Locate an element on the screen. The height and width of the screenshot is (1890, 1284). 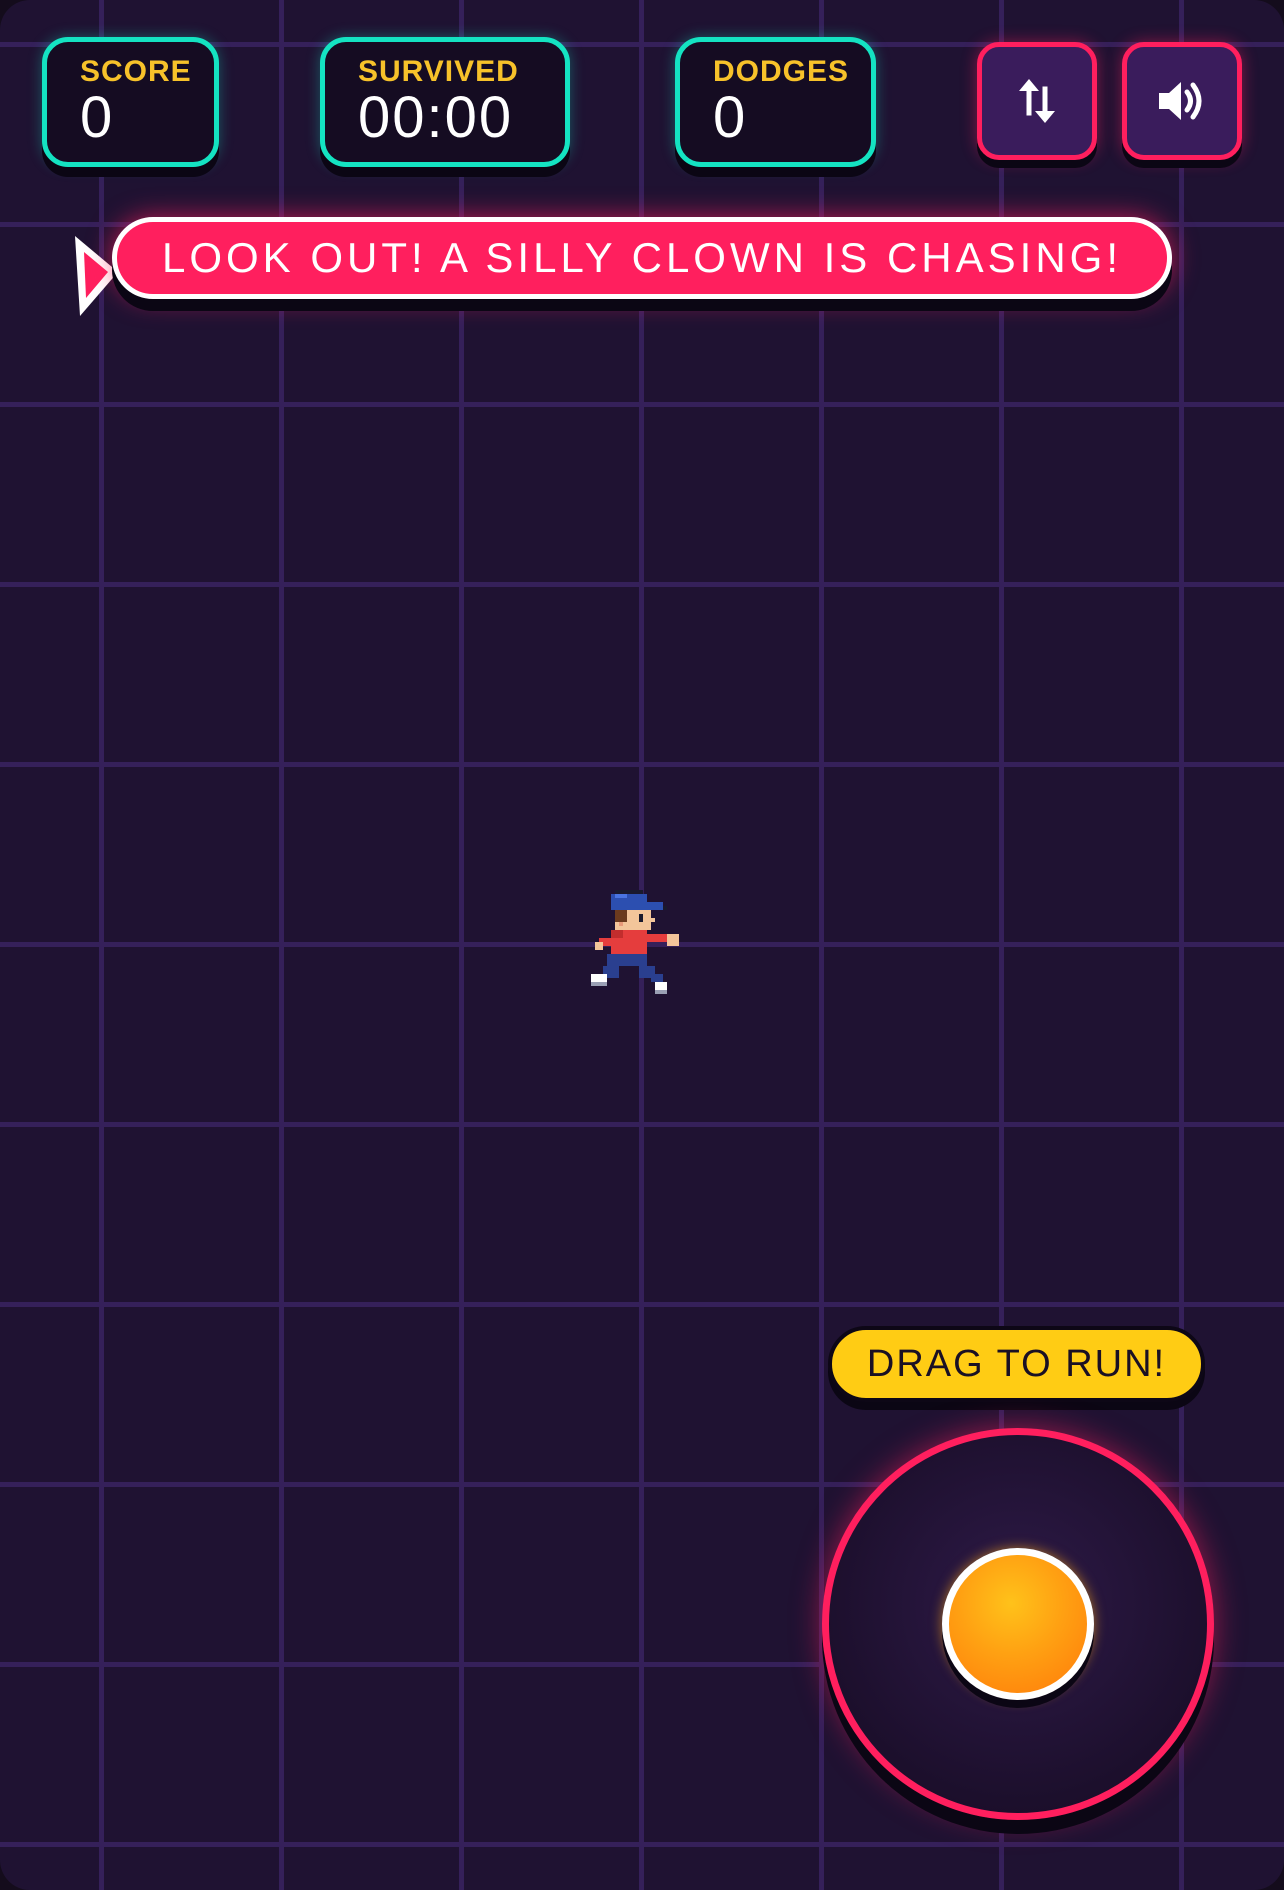
sound-button is located at coordinates (1182, 101).